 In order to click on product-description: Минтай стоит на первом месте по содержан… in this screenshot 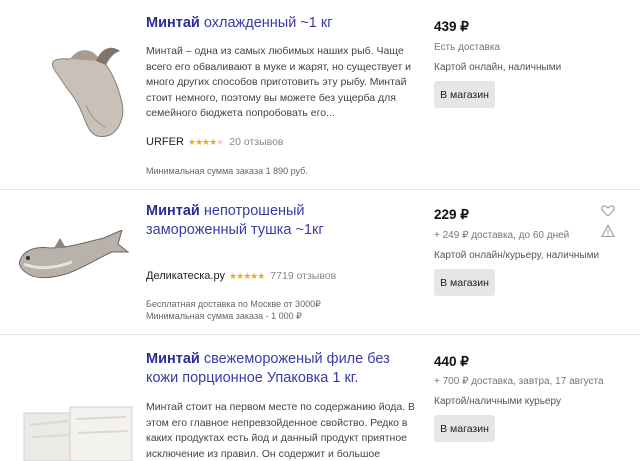, I will do `click(281, 430)`.